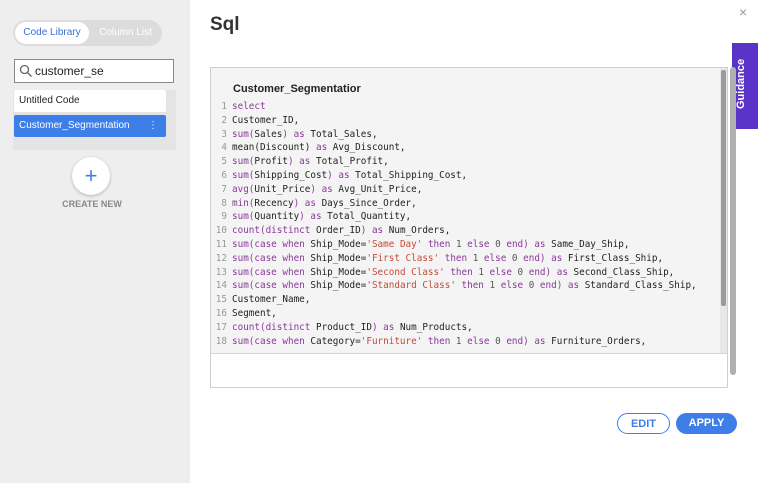 The image size is (758, 483). I want to click on line-number: 8, so click(224, 203).